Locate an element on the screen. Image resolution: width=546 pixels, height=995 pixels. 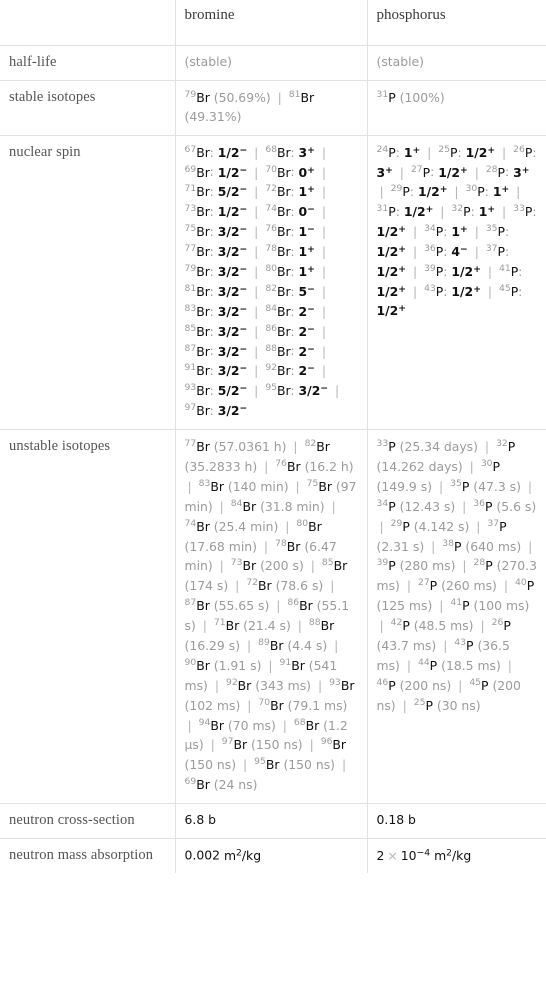
isotope-value: (25.34 days) is located at coordinates (438, 447).